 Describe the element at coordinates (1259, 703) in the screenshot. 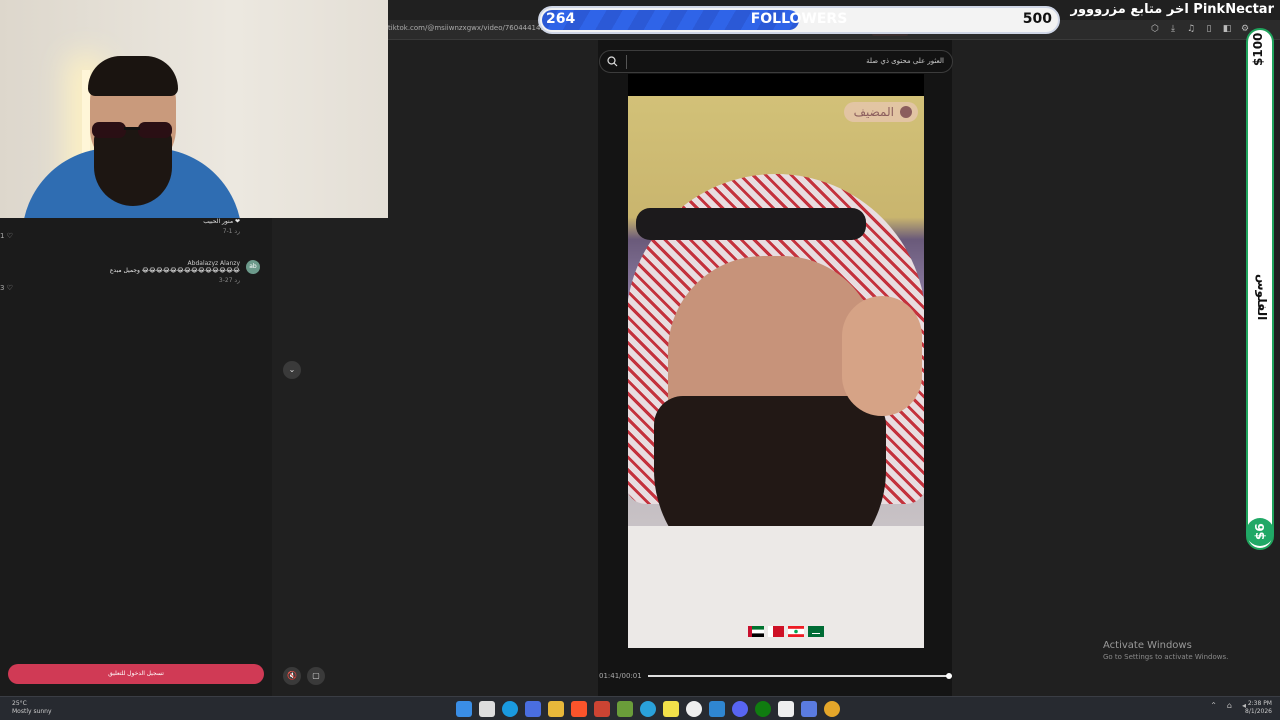

I see `clock-time: 2:38 PM` at that location.